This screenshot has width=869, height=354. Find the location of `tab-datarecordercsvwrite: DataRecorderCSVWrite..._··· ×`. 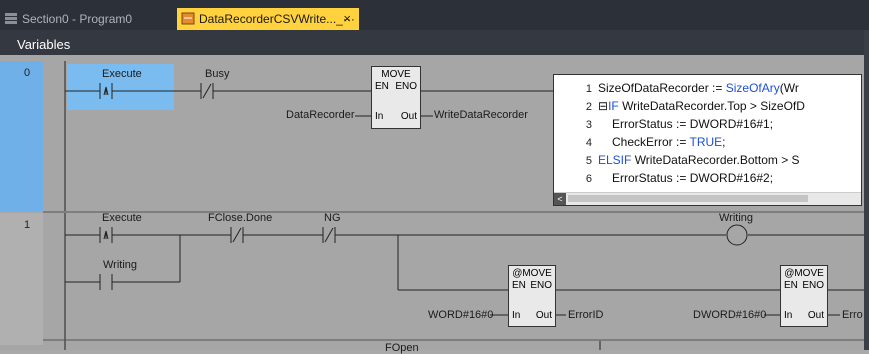

tab-datarecordercsvwrite: DataRecorderCSVWrite..._··· × is located at coordinates (268, 19).